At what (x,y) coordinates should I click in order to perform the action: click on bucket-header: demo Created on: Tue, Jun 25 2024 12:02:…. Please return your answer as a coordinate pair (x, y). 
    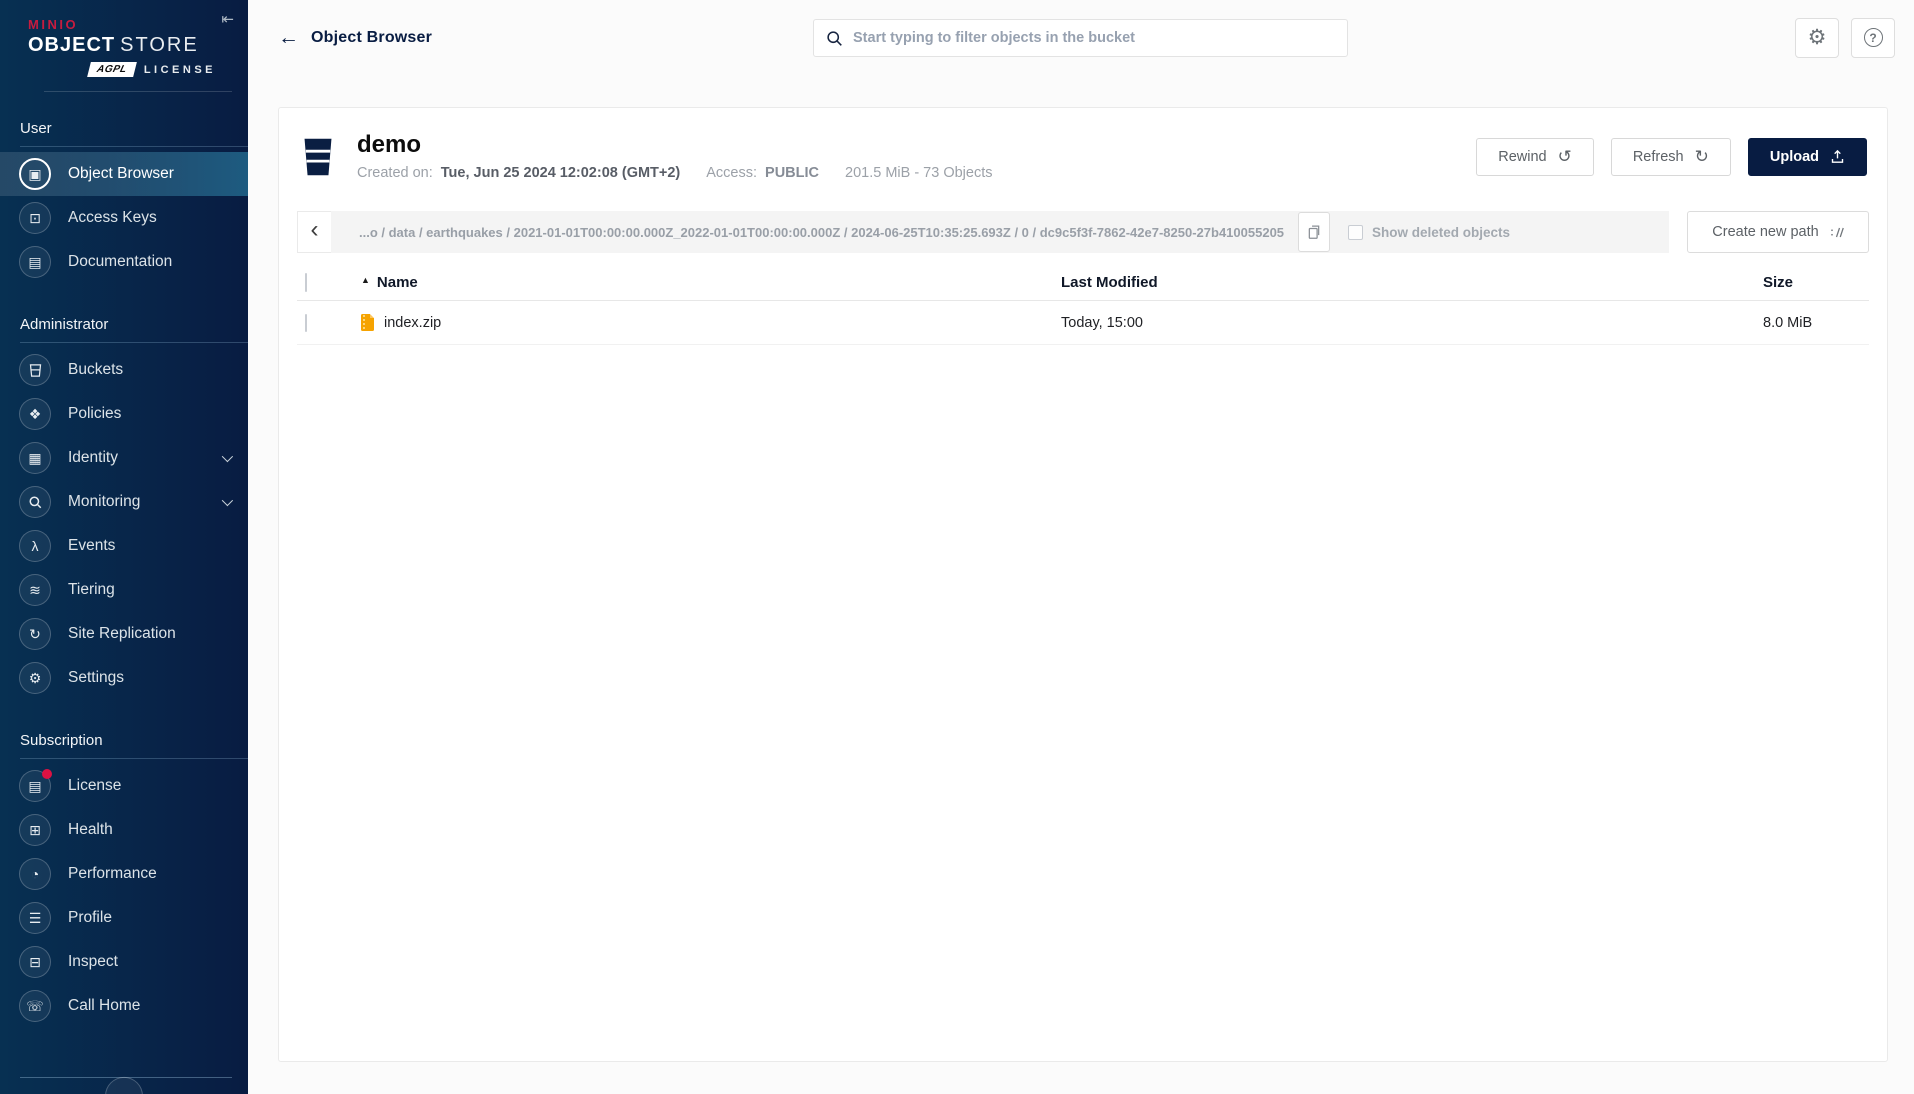
    Looking at the image, I should click on (1083, 152).